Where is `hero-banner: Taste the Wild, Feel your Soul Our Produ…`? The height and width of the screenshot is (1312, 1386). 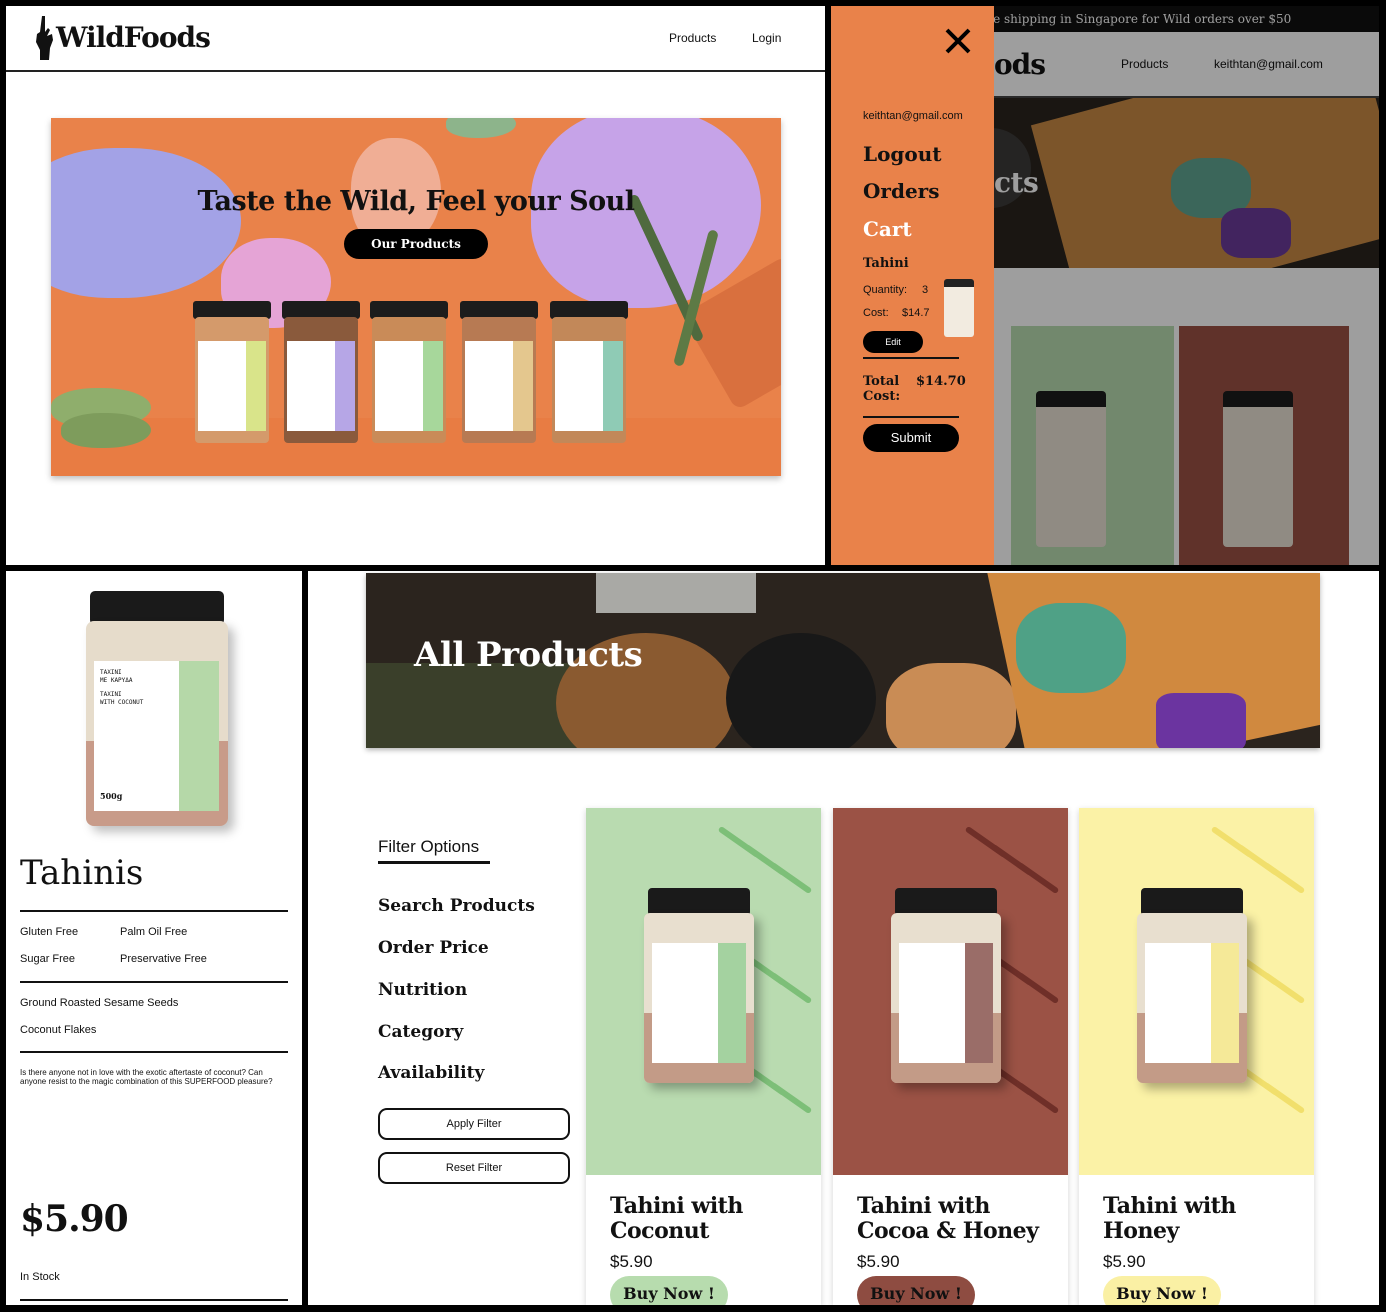
hero-banner: Taste the Wild, Feel your Soul Our Produ… is located at coordinates (416, 297).